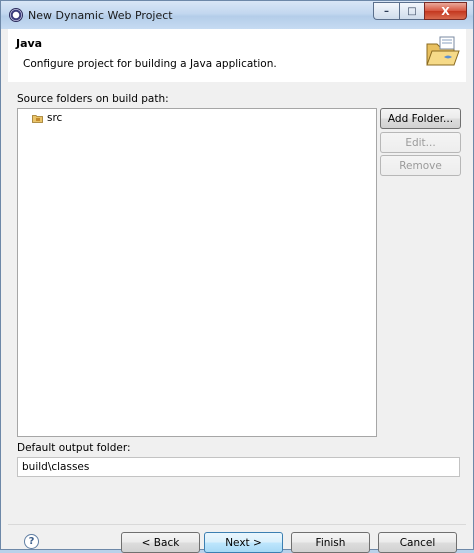  I want to click on footer-divider, so click(237, 524).